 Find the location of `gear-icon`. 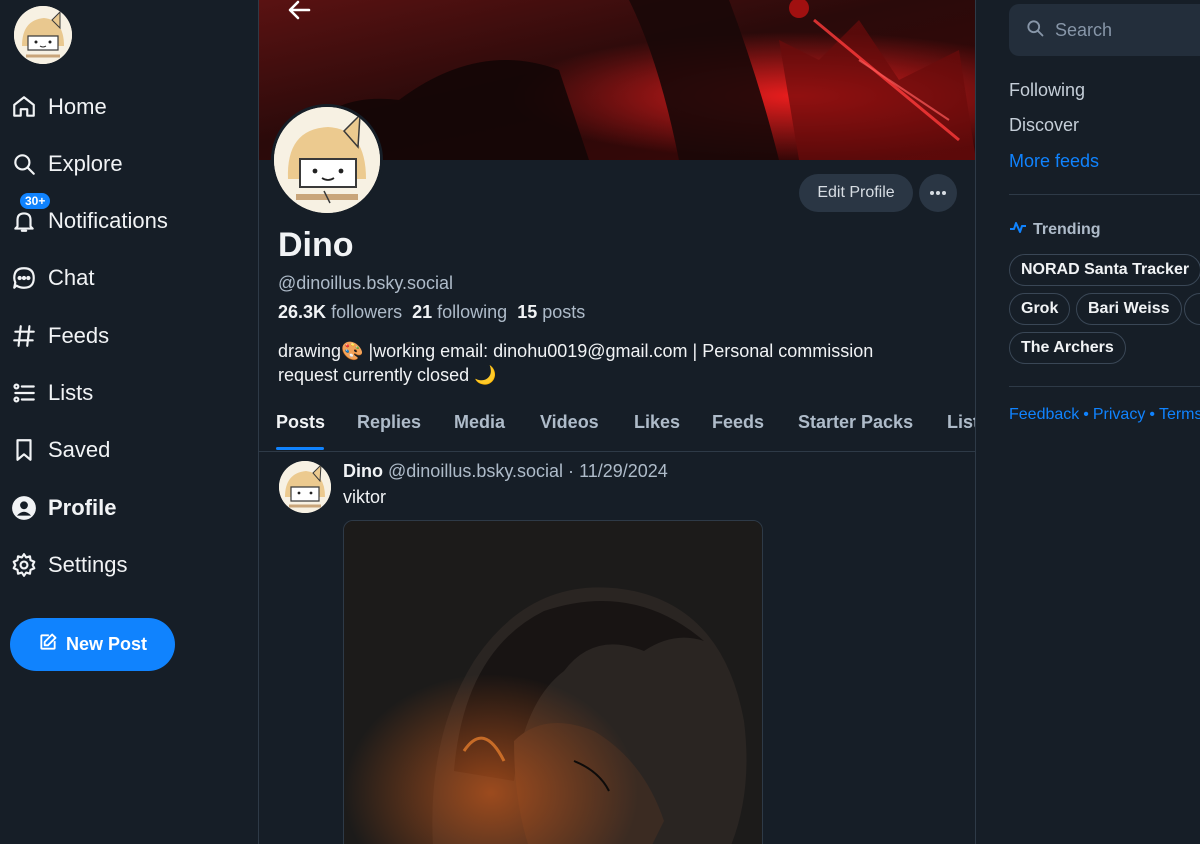

gear-icon is located at coordinates (24, 565).